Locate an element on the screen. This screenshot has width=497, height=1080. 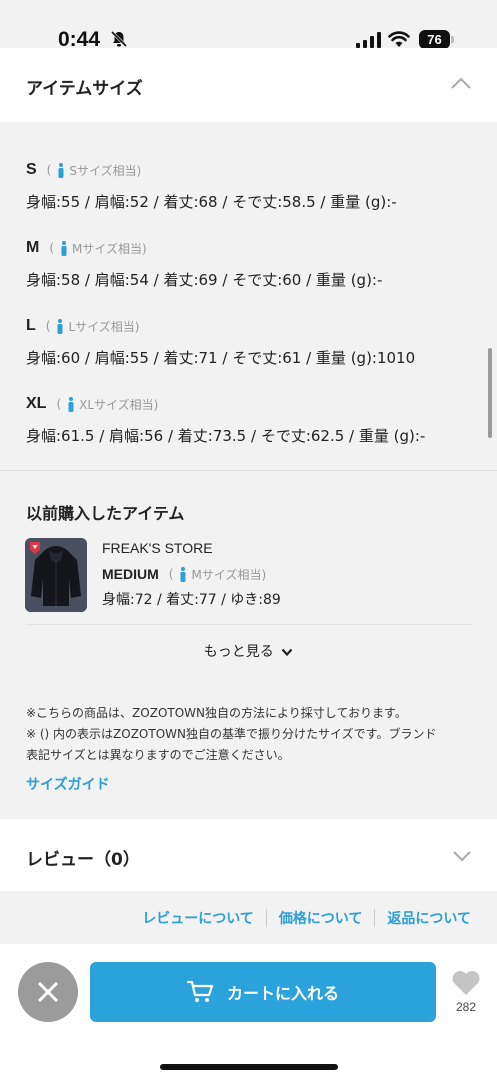
size-name: L is located at coordinates (31, 325).